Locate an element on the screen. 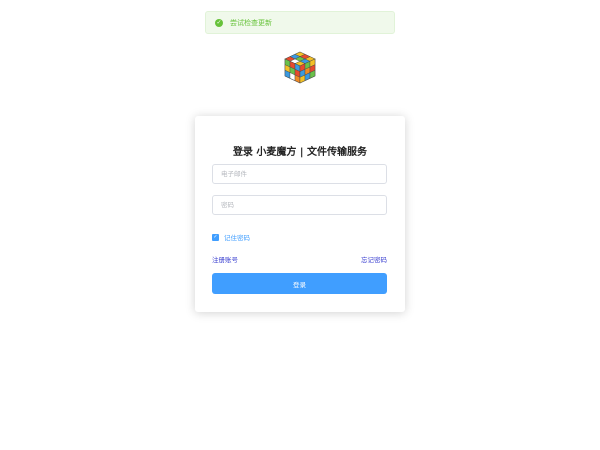 The width and height of the screenshot is (600, 450). rubiks-cube-icon is located at coordinates (300, 67).